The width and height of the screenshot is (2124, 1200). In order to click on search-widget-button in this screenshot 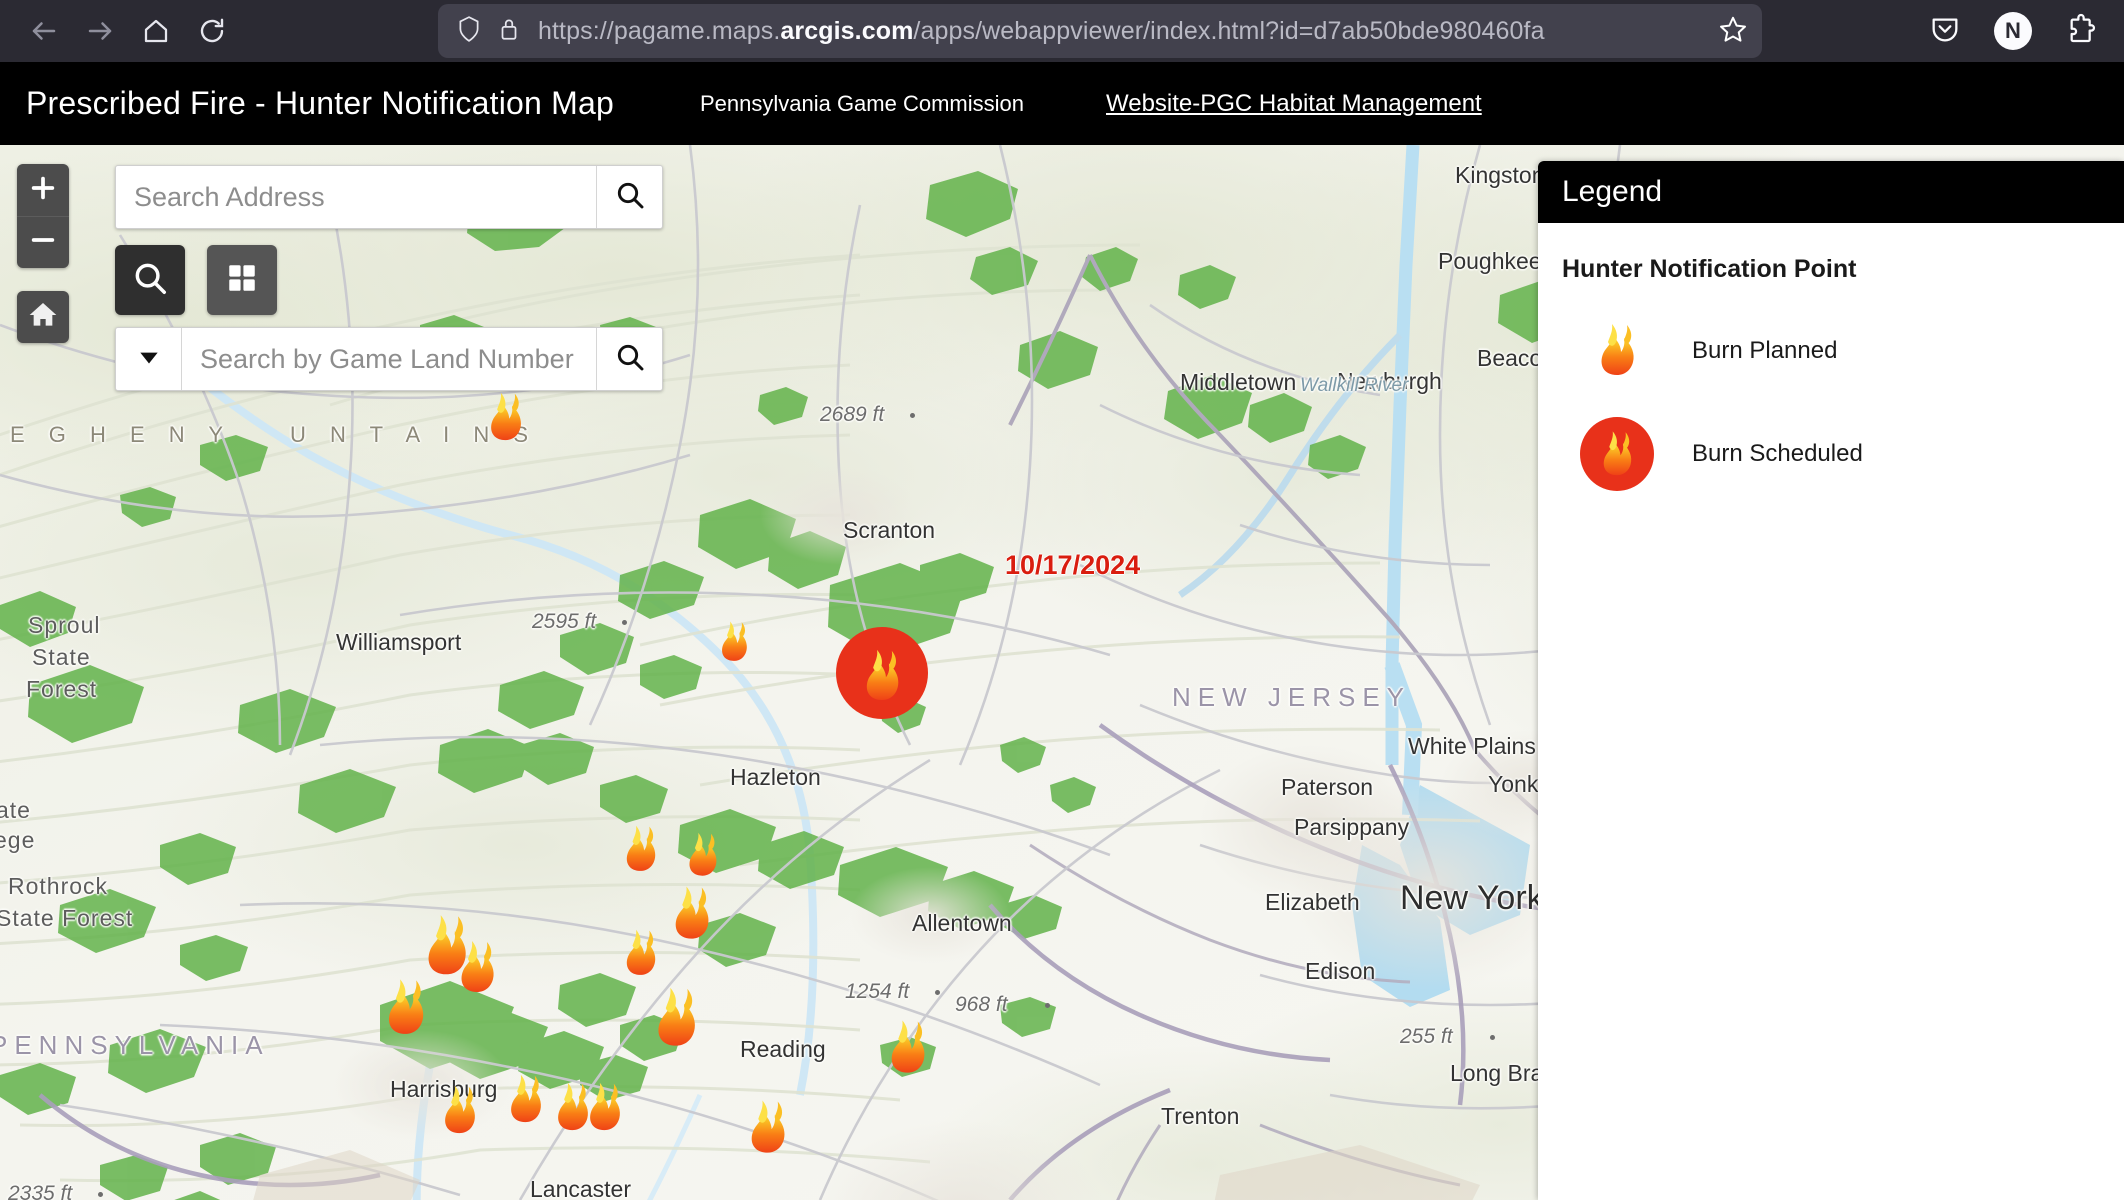, I will do `click(150, 280)`.